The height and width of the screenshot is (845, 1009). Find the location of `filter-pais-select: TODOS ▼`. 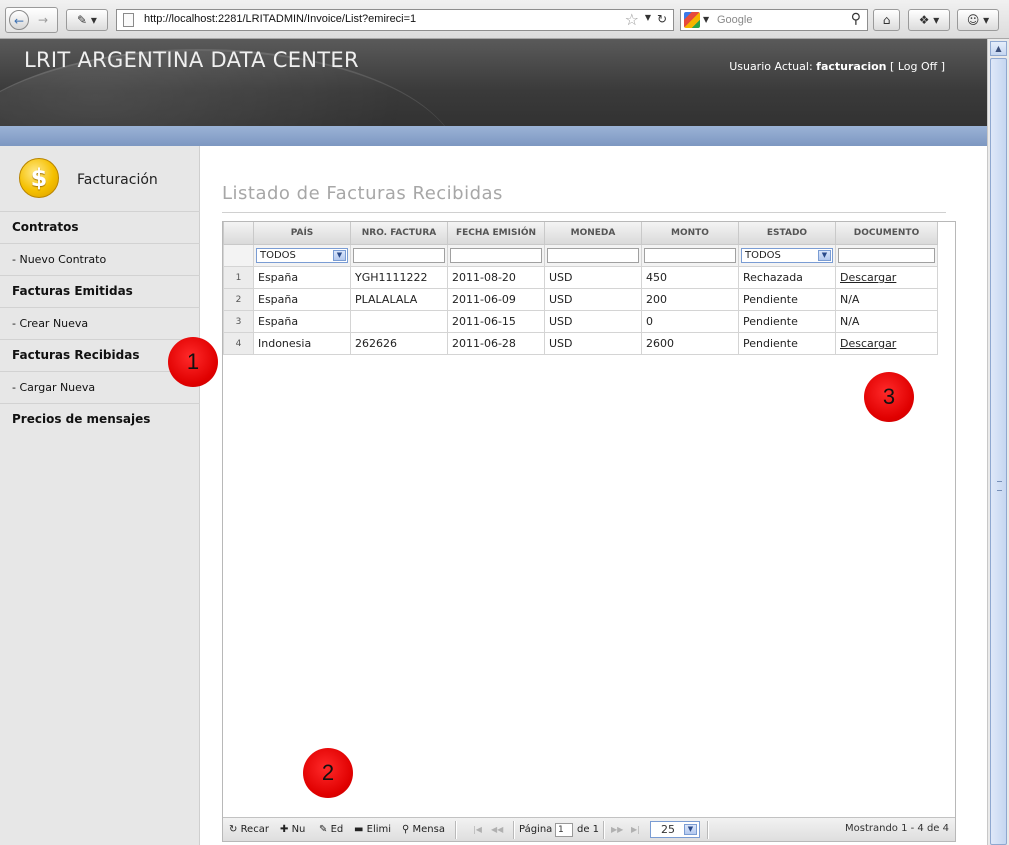

filter-pais-select: TODOS ▼ is located at coordinates (302, 255).